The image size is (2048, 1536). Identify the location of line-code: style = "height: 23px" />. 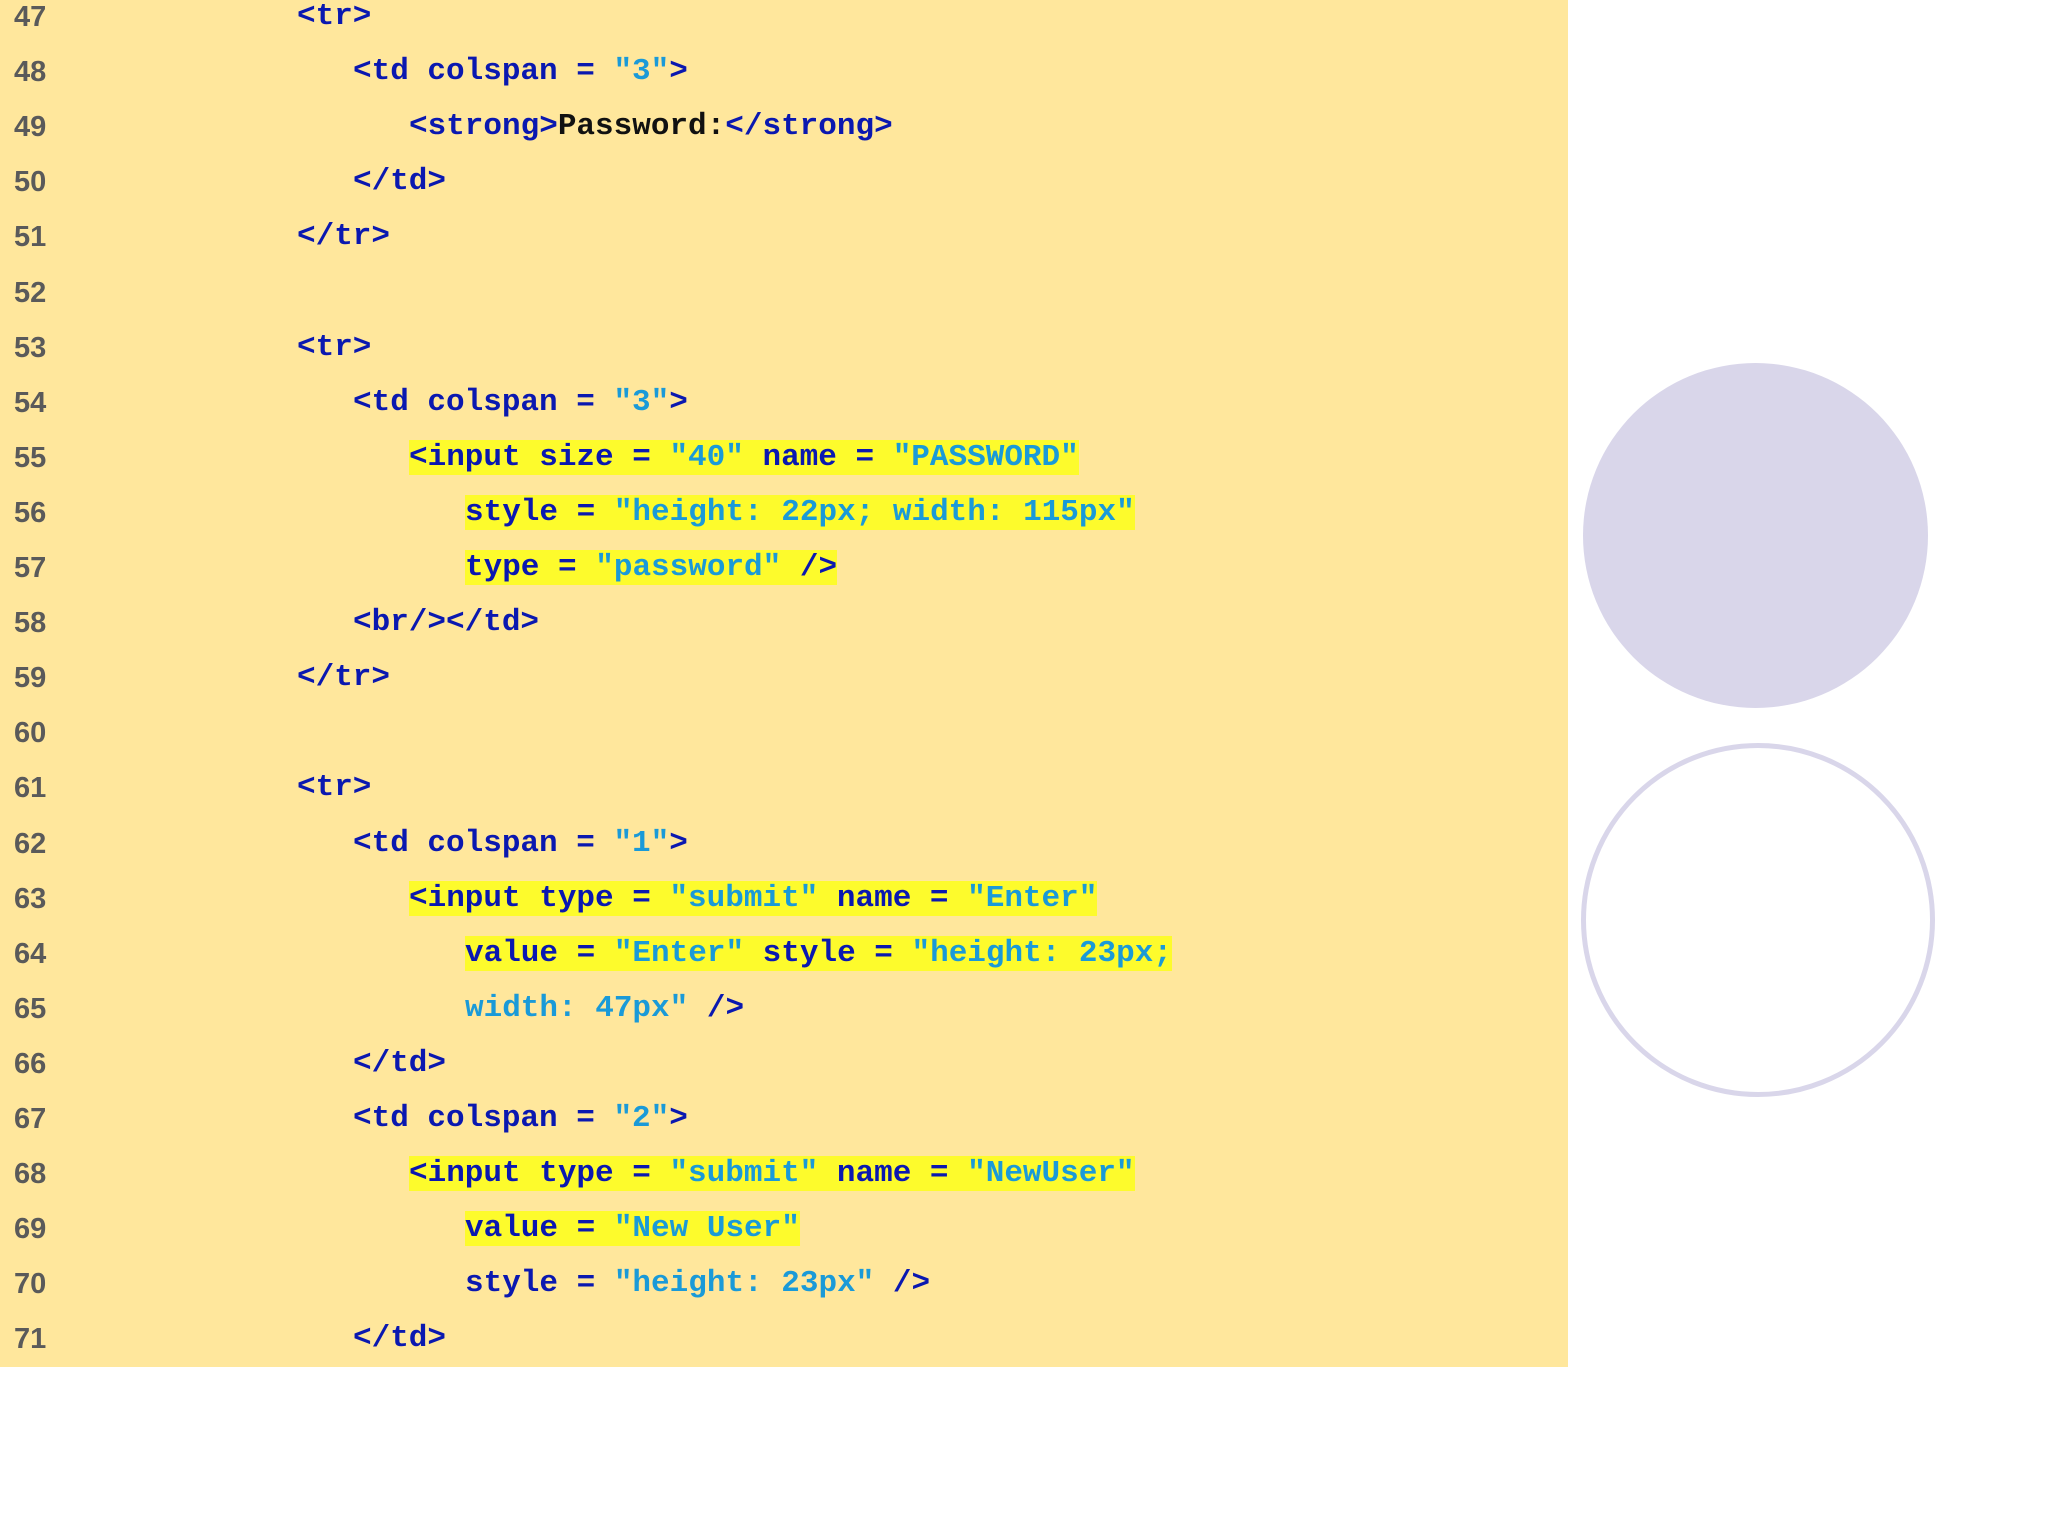
(697, 1284).